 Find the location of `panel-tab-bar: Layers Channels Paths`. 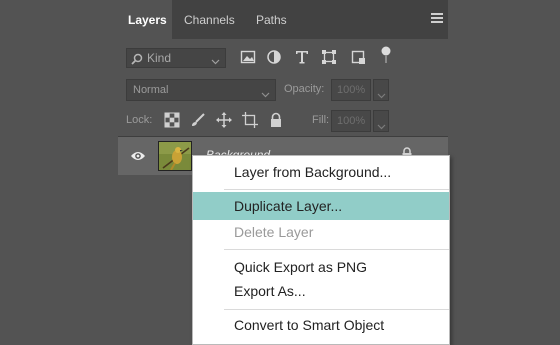

panel-tab-bar: Layers Channels Paths is located at coordinates (283, 19).